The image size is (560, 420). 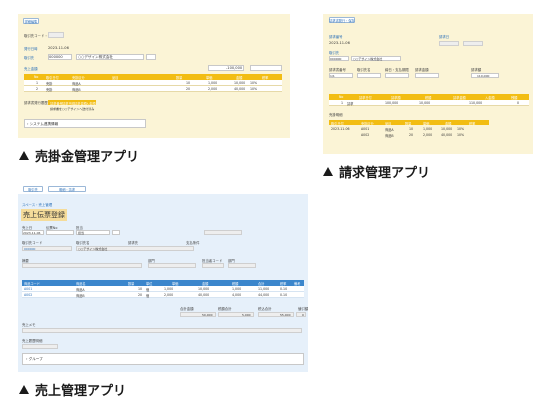 What do you see at coordinates (246, 314) in the screenshot?
I see `total-value: 5,000` at bounding box center [246, 314].